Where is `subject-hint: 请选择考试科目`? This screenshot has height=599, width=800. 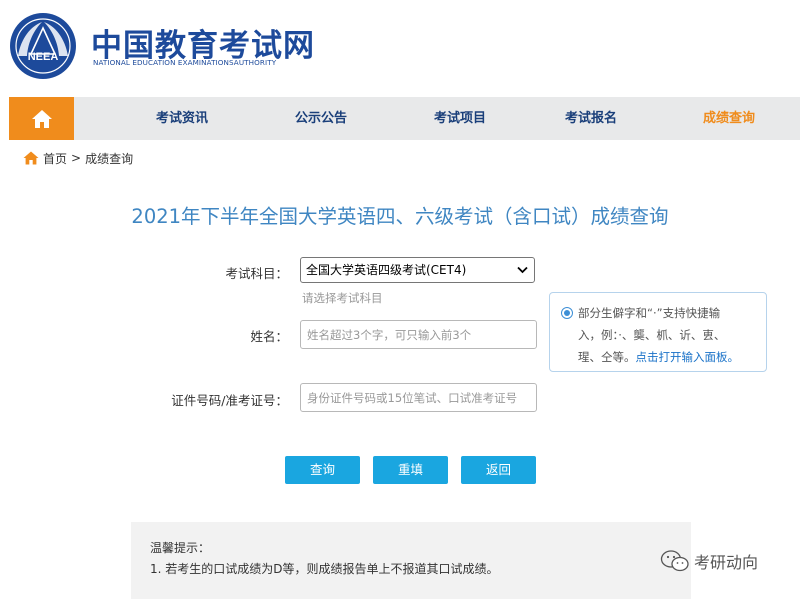 subject-hint: 请选择考试科目 is located at coordinates (342, 298).